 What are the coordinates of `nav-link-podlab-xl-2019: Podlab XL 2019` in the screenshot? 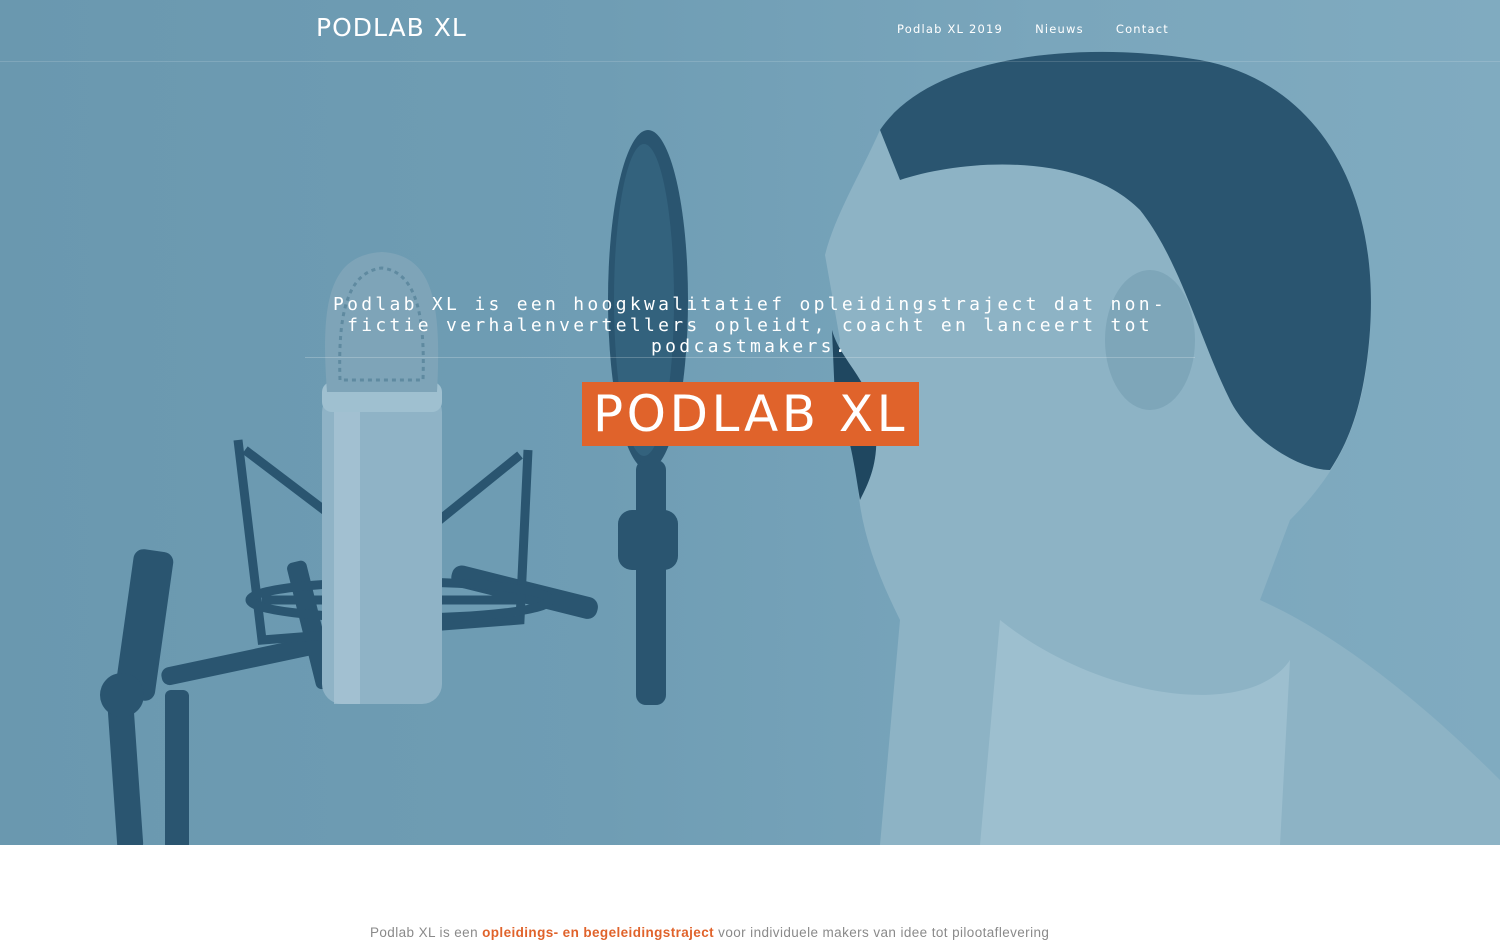 It's located at (950, 29).